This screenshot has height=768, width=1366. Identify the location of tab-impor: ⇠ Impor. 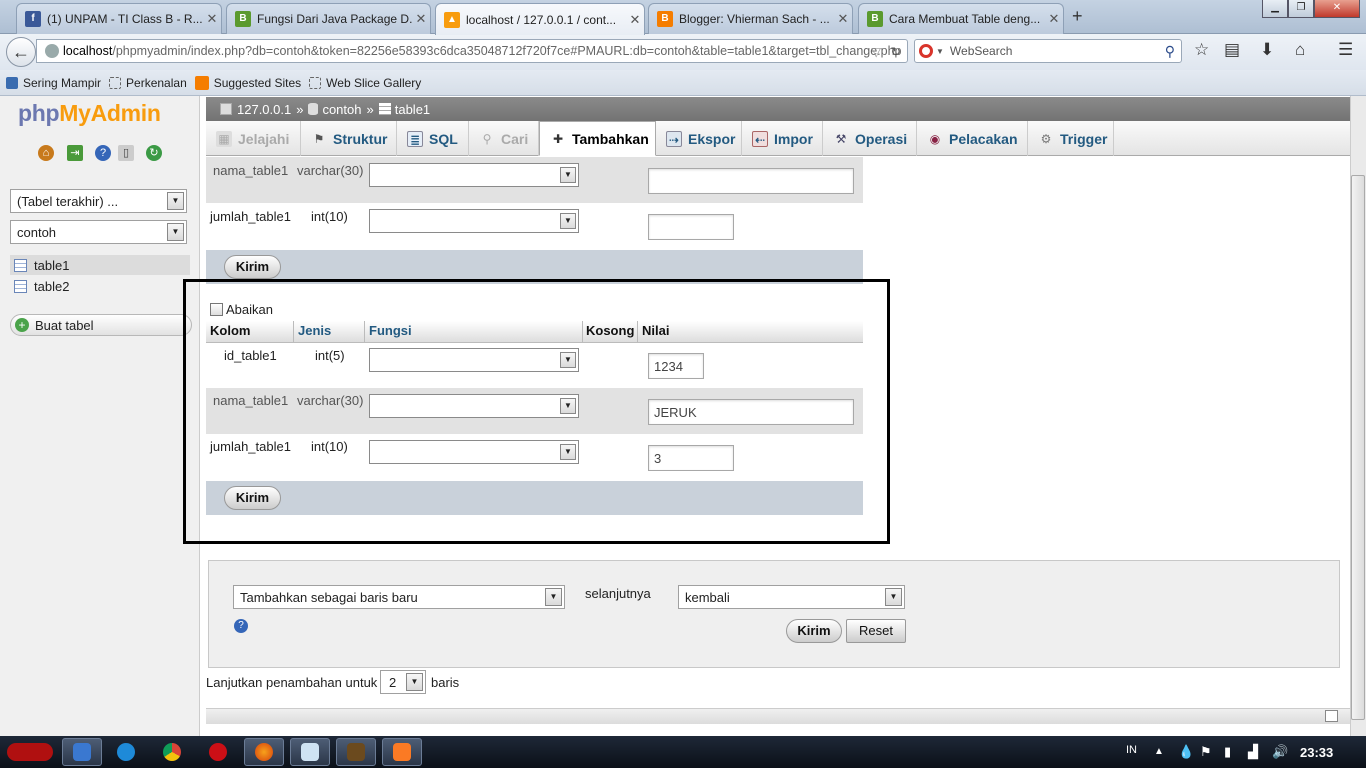
(782, 138).